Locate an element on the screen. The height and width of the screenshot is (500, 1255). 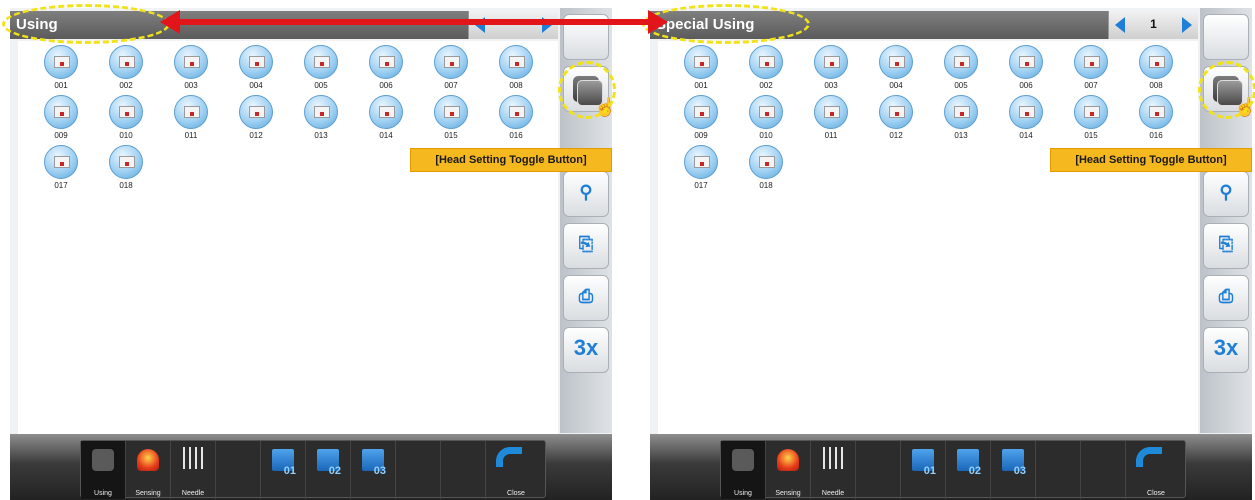
empty-slot is located at coordinates (238, 470).